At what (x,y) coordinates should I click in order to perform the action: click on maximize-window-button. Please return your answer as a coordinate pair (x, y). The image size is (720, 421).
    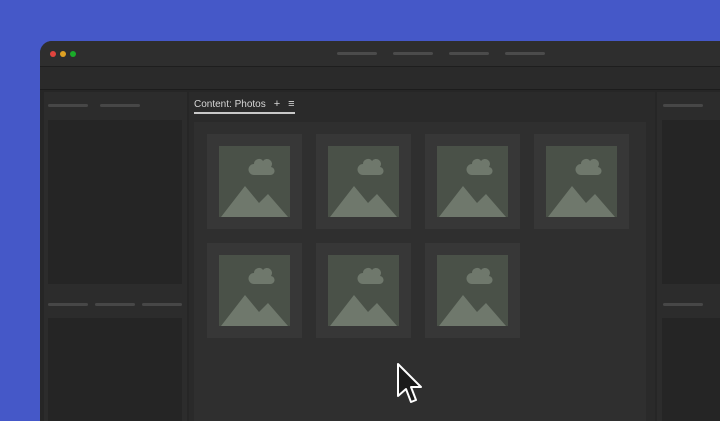
    Looking at the image, I should click on (73, 54).